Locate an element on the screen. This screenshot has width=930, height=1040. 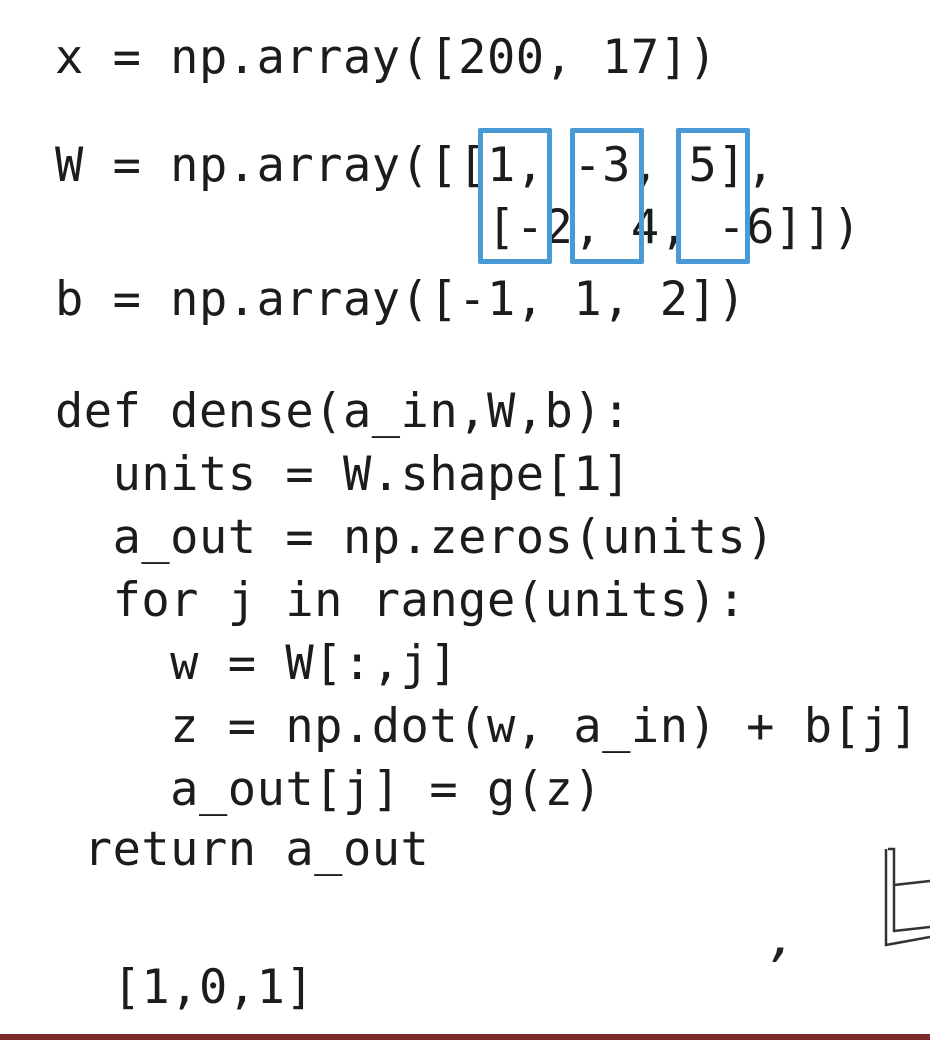
code-line-for: for j in range(units): is located at coordinates (401, 600).